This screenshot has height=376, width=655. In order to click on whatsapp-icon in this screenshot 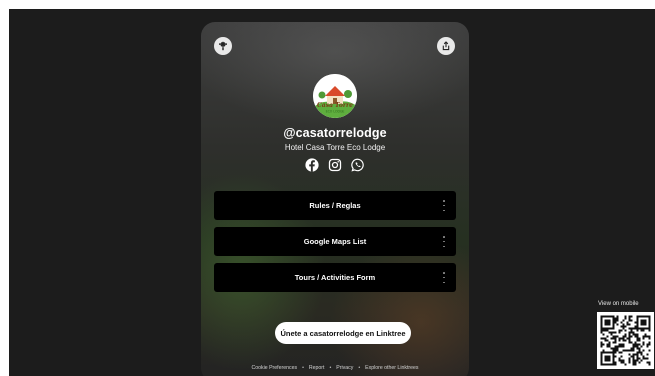, I will do `click(357, 165)`.